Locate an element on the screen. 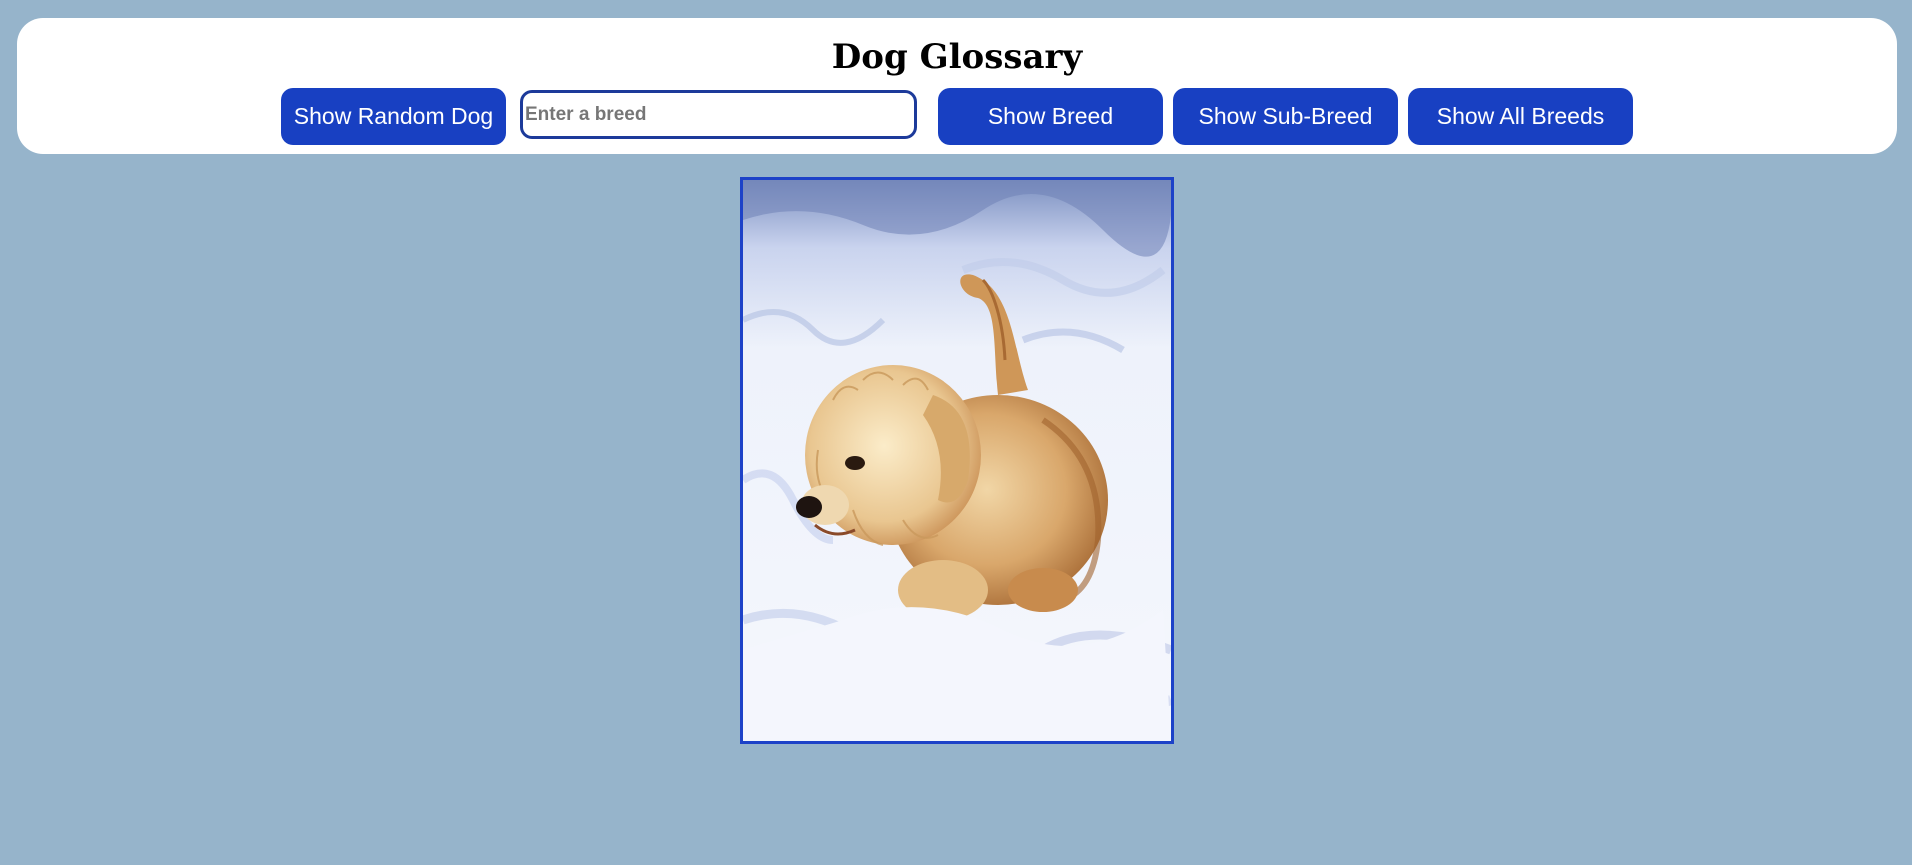  page-title: Dog Glossary is located at coordinates (957, 57).